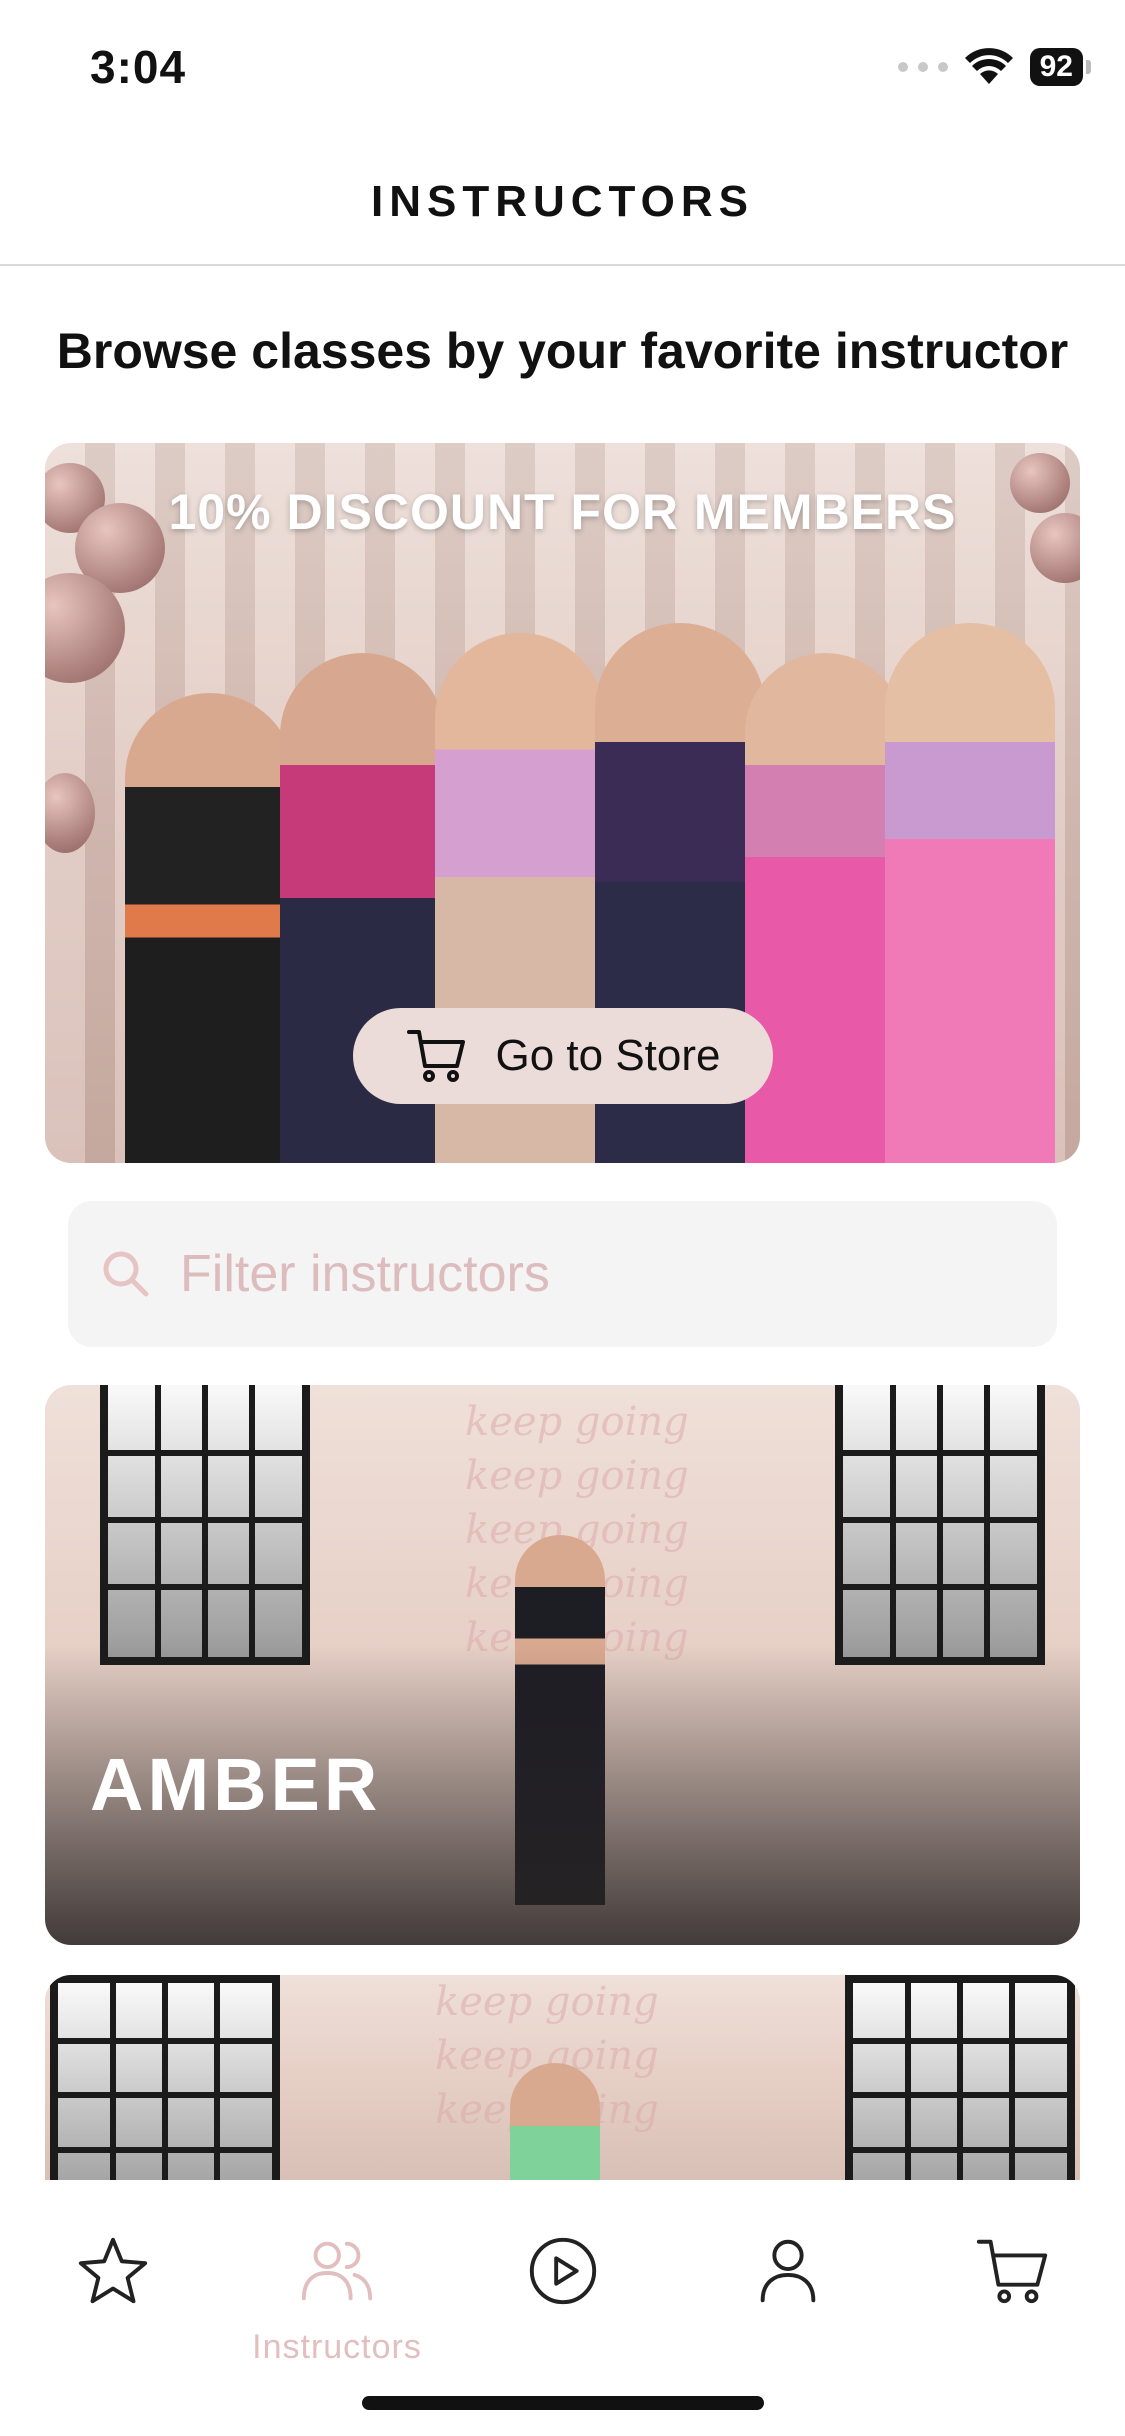 Image resolution: width=1125 pixels, height=2436 pixels. I want to click on go-to-store-button: Go to Store, so click(563, 1056).